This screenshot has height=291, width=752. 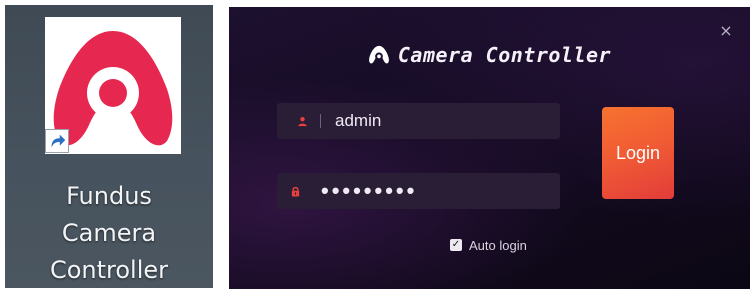 What do you see at coordinates (498, 245) in the screenshot?
I see `auto-login-label: Auto login` at bounding box center [498, 245].